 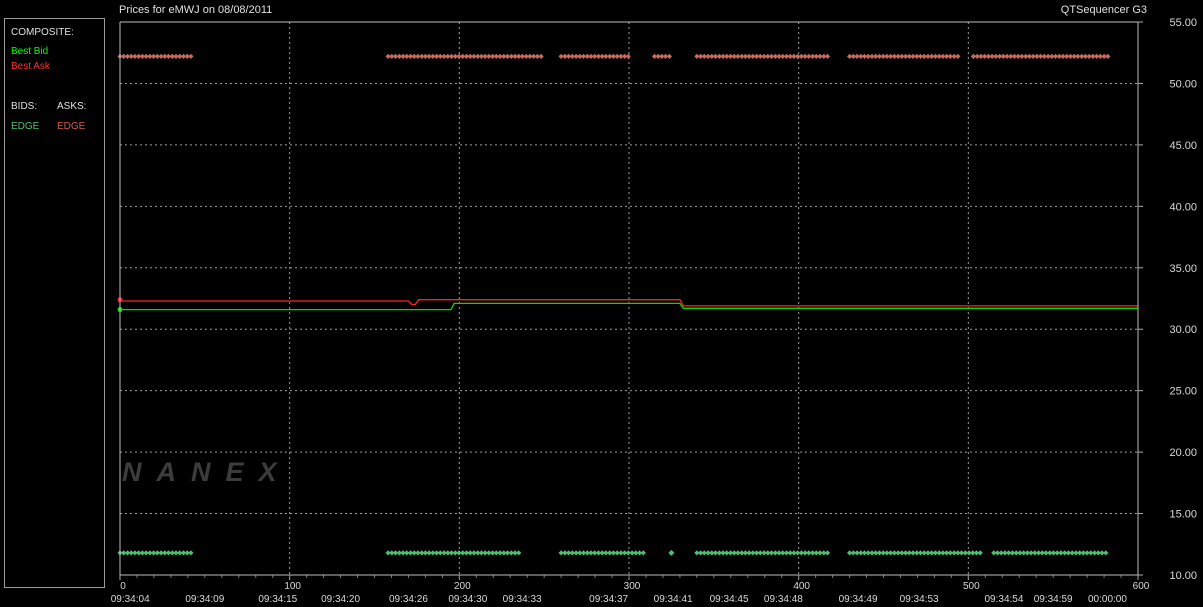 What do you see at coordinates (522, 599) in the screenshot?
I see `time-label: 09:34:33` at bounding box center [522, 599].